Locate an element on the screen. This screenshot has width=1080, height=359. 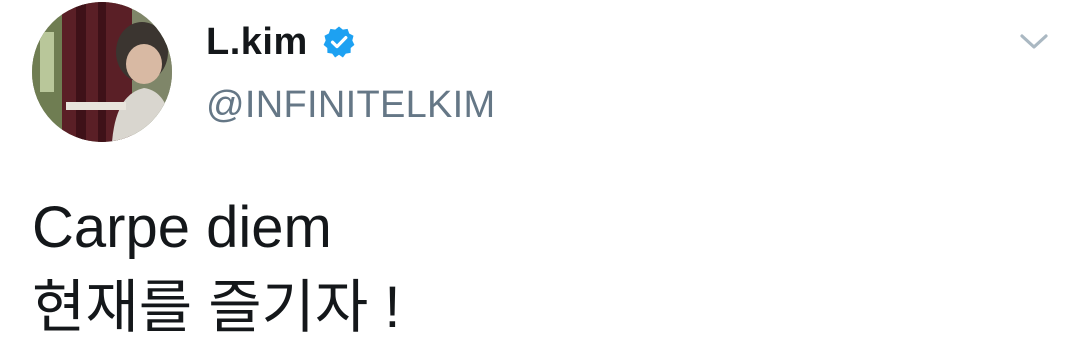
avatar is located at coordinates (102, 72).